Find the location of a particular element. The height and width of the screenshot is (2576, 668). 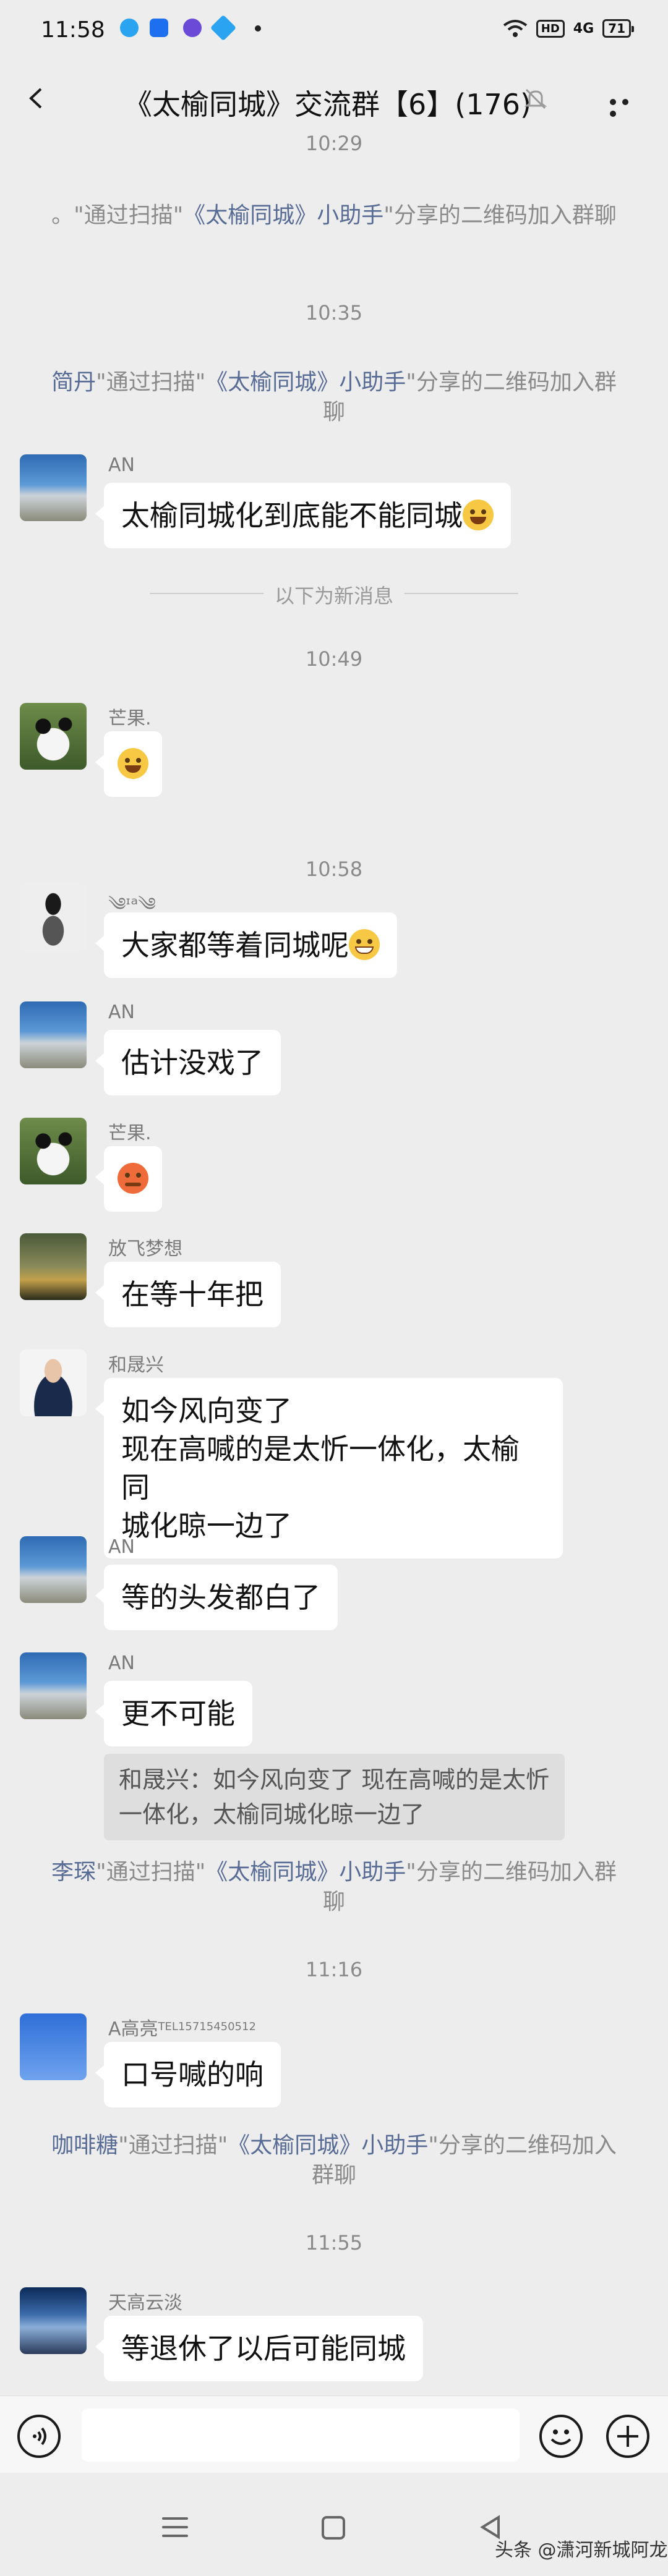

message-bubble: 等的头发都白了 is located at coordinates (216, 1597).